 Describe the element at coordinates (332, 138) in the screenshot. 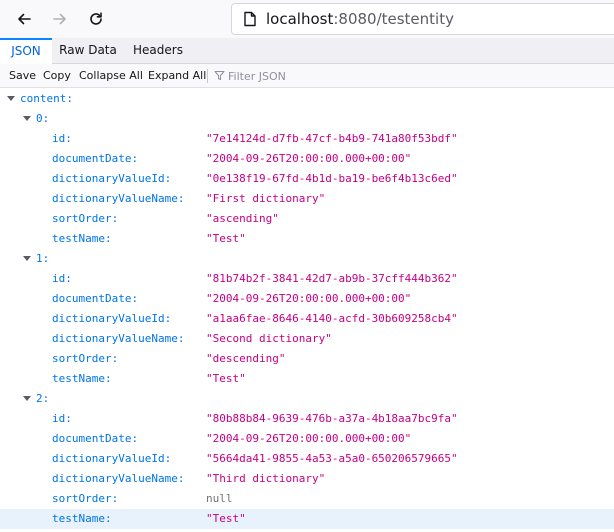

I see `json-string-value: "7e14124d-d7fb-47cf-b4b9-741a80f53bdf"` at that location.